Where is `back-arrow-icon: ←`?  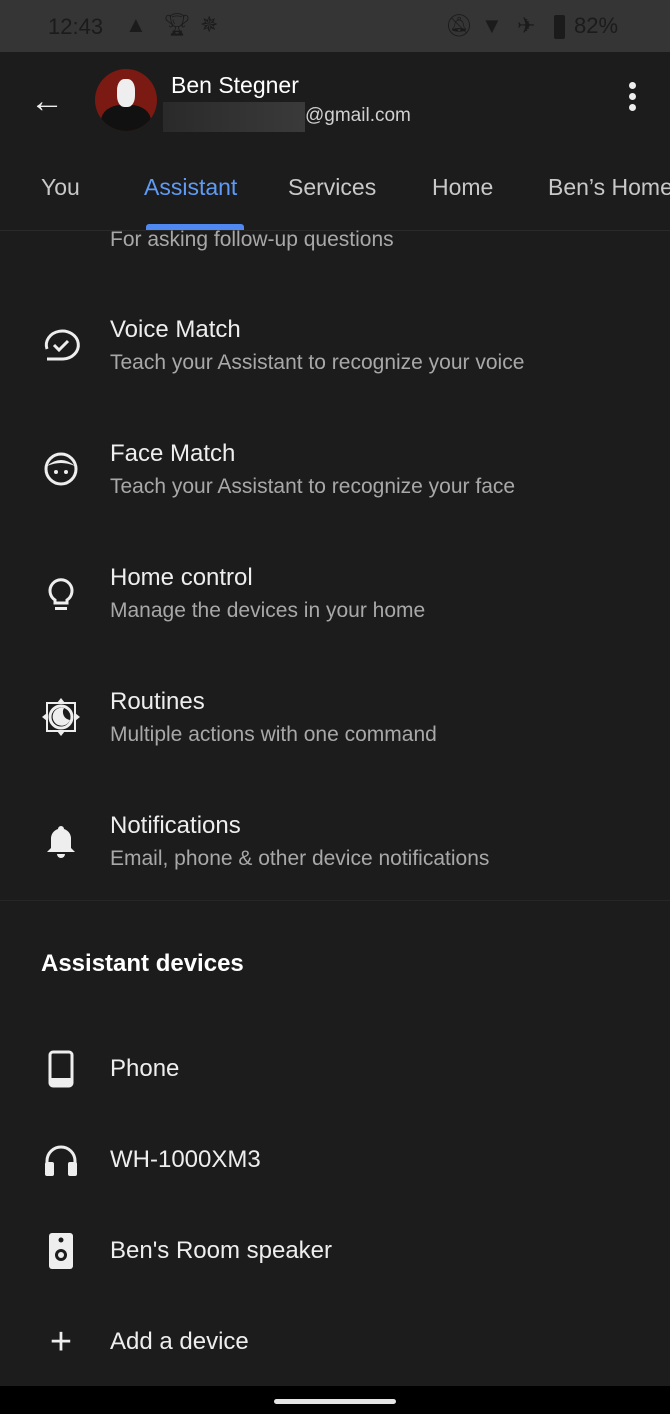
back-arrow-icon: ← is located at coordinates (47, 101).